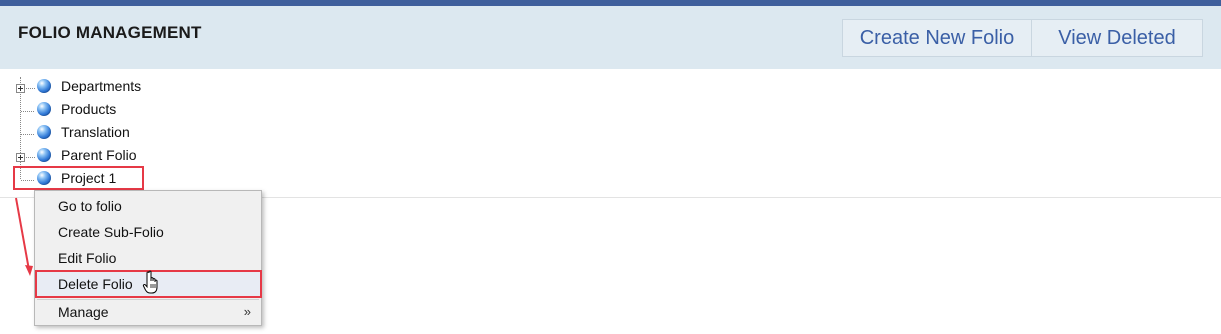 The image size is (1221, 334). Describe the element at coordinates (247, 311) in the screenshot. I see `submenu-arrow-icon: »` at that location.